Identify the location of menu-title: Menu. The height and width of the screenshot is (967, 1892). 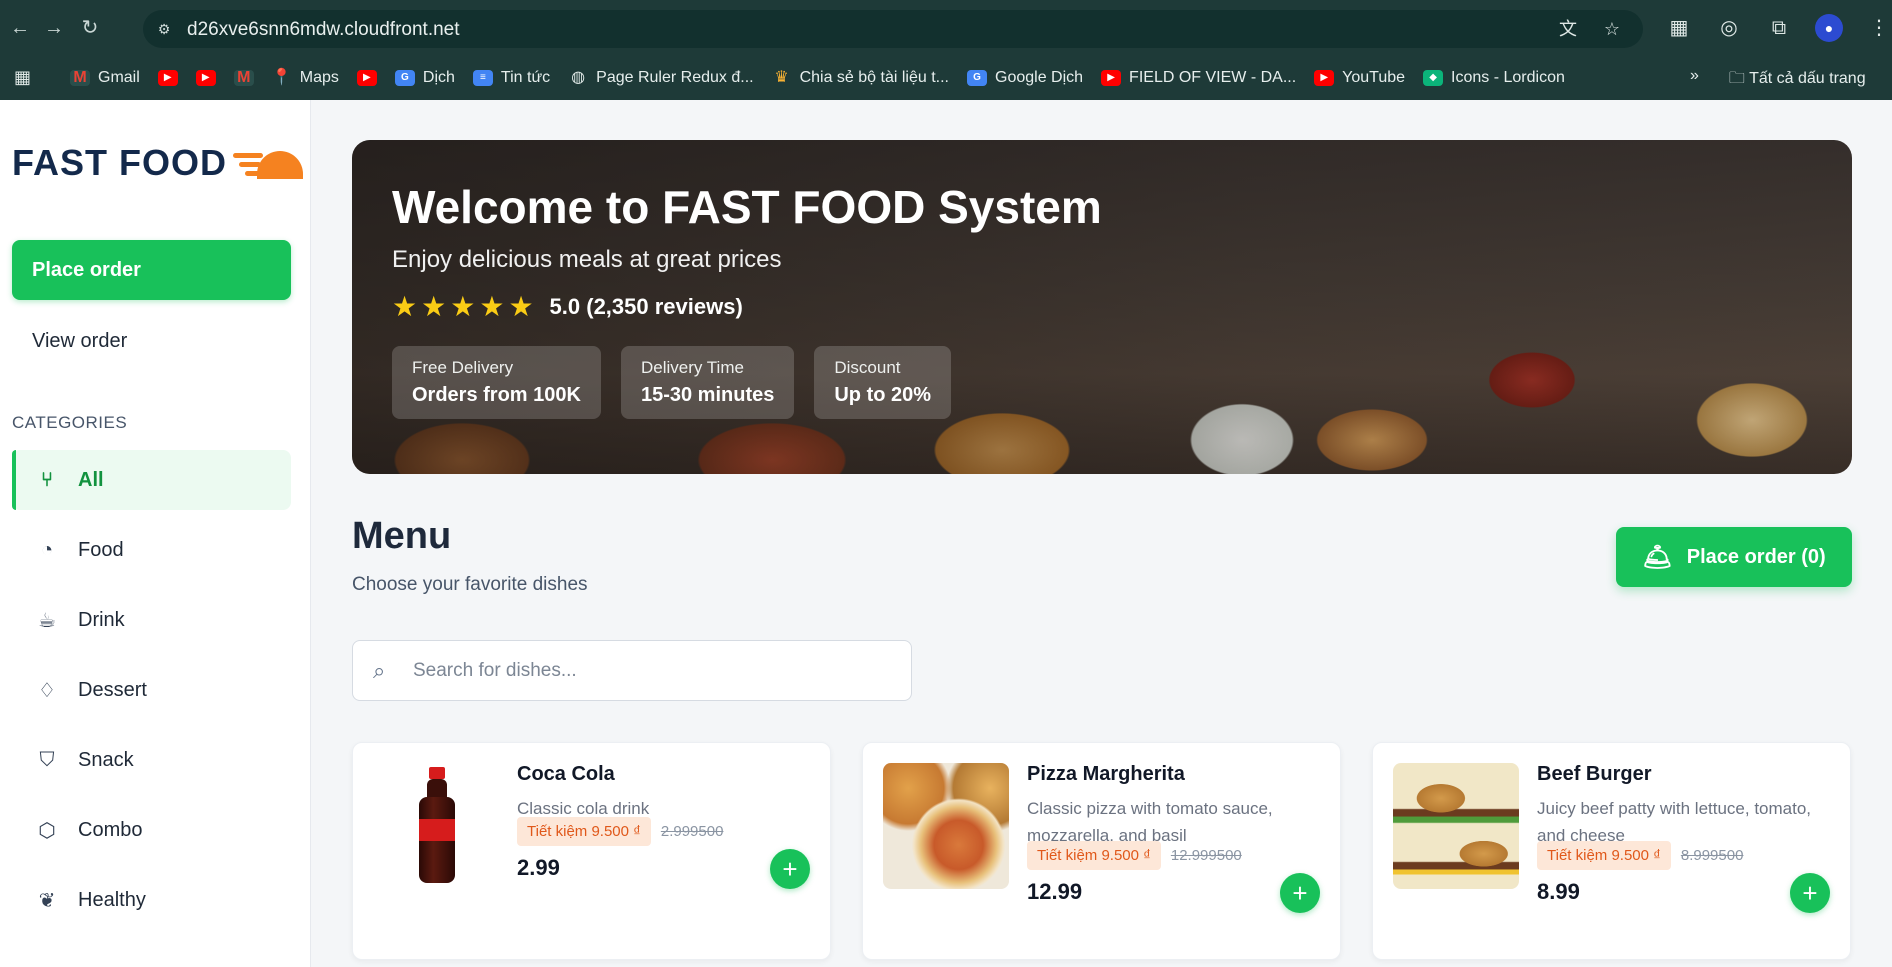
(402, 536).